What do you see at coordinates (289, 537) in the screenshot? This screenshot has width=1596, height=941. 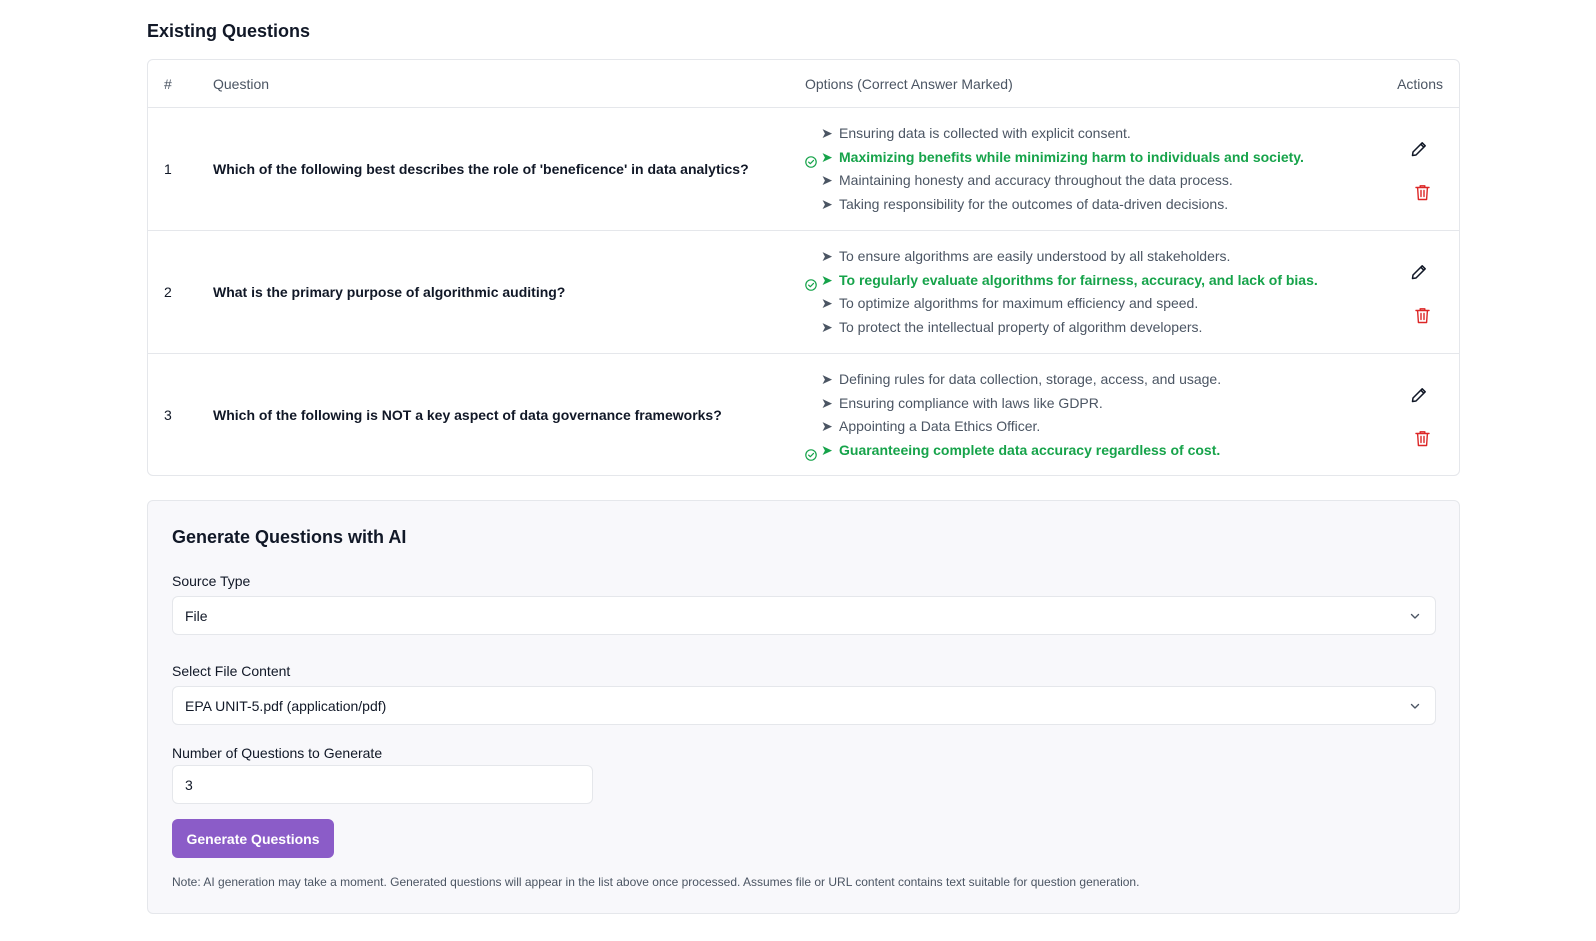 I see `generate-panel-title: Generate Questions with AI` at bounding box center [289, 537].